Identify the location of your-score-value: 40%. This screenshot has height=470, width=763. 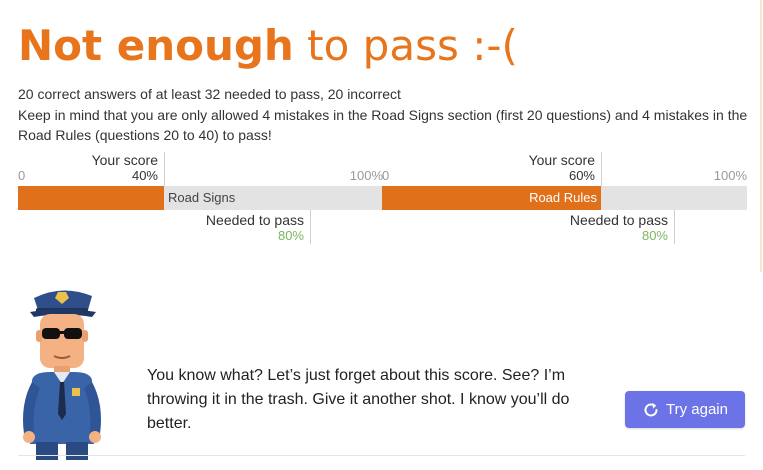
(144, 175).